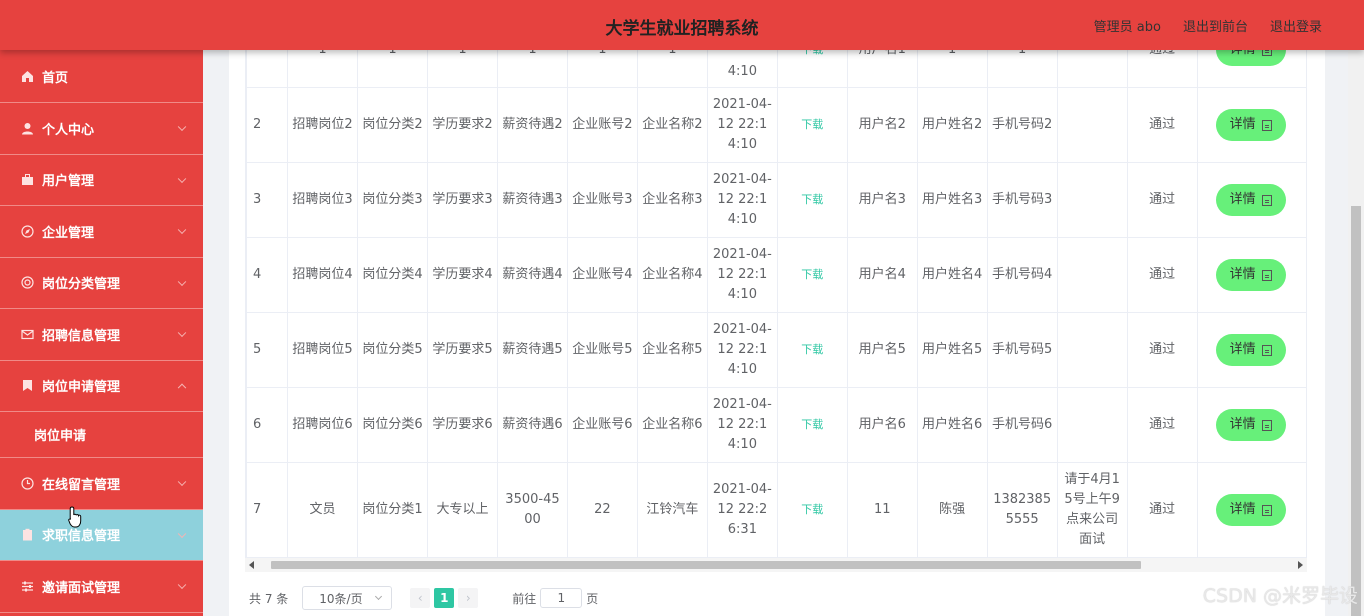 The image size is (1364, 616). I want to click on table-cell-time: 2021-04-12 22:26:31, so click(742, 510).